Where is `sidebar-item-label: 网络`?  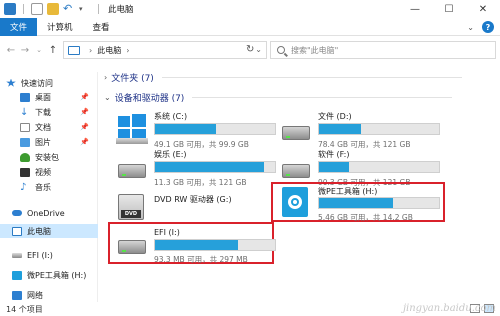 sidebar-item-label: 网络 is located at coordinates (35, 295).